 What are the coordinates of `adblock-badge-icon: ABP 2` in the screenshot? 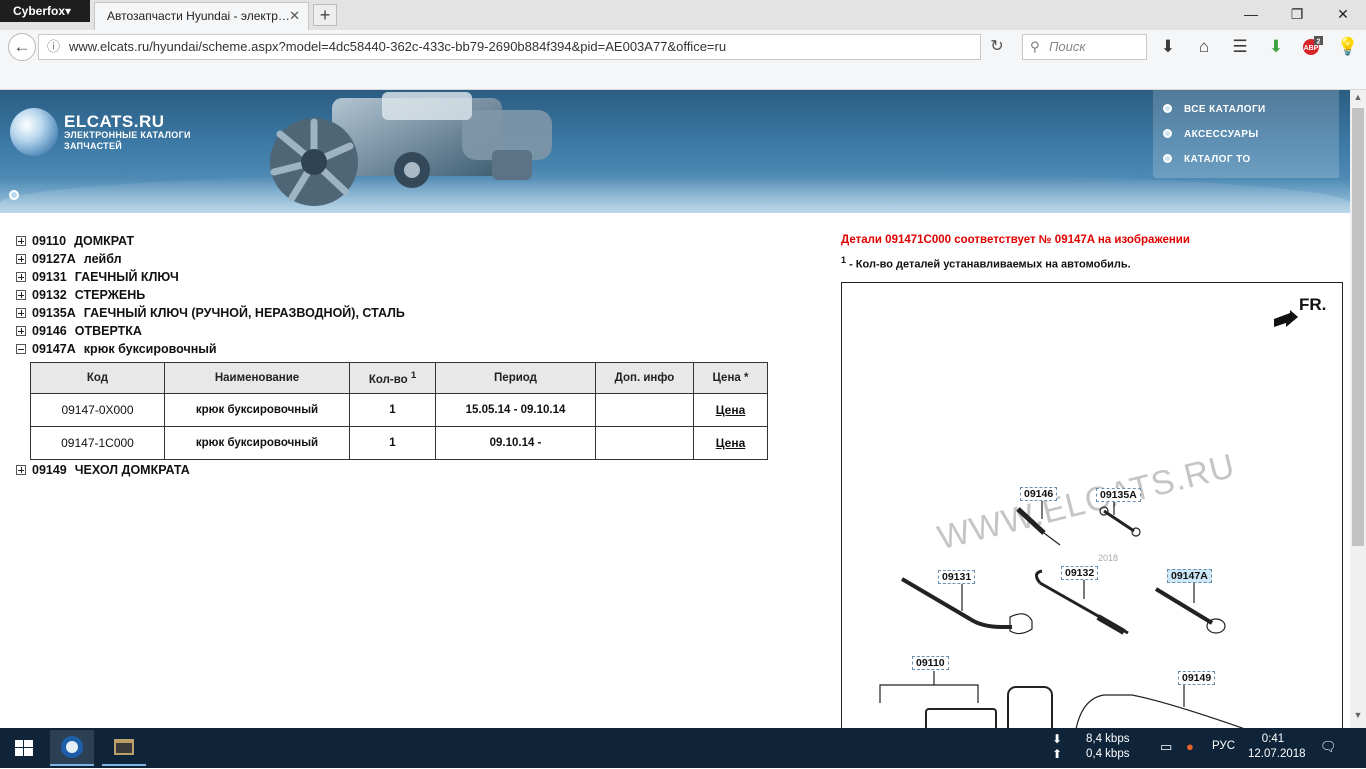 It's located at (1313, 45).